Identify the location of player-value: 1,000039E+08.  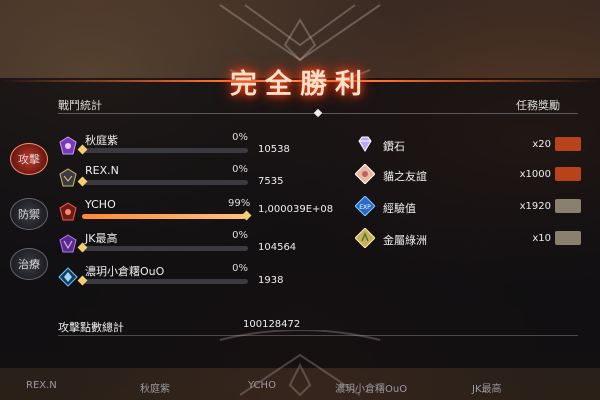
(296, 209).